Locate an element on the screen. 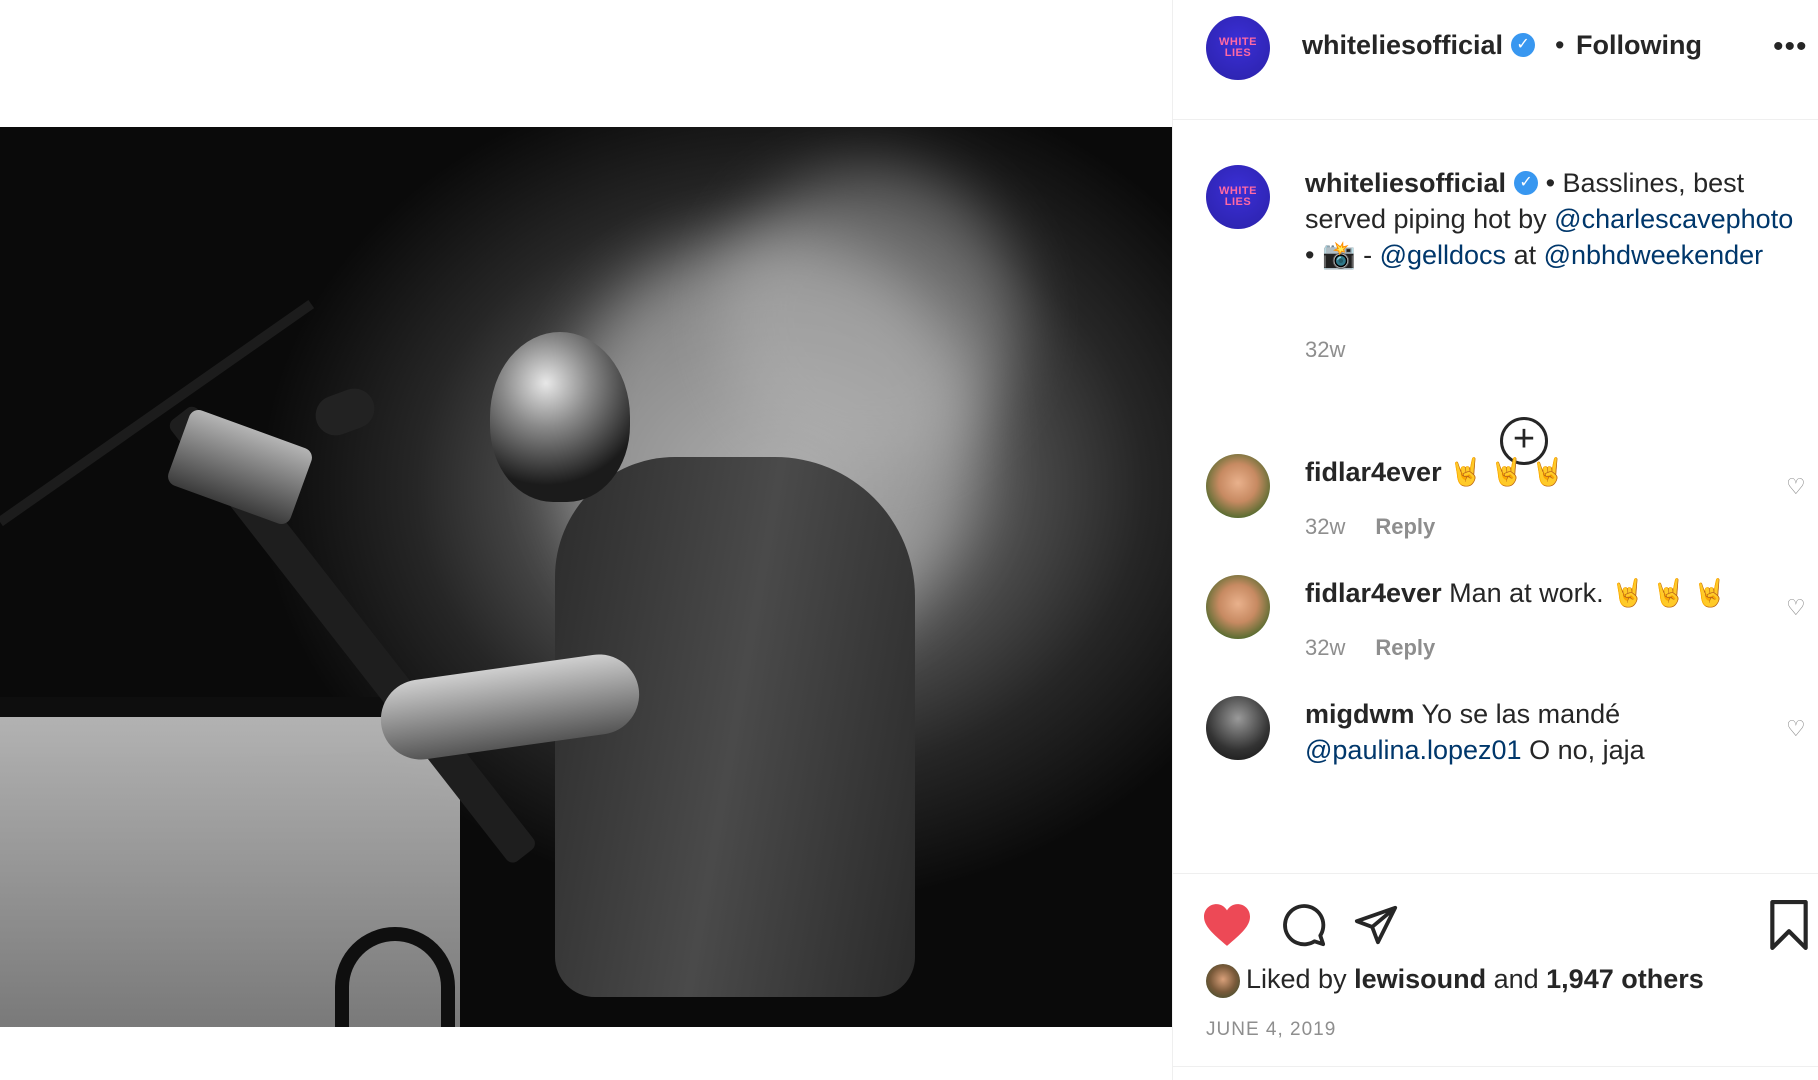  caption-avatar: WHITE LIES is located at coordinates (1238, 197).